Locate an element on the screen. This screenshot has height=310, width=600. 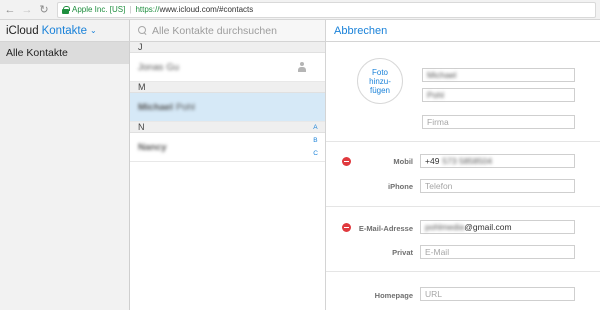
index-letter: B is located at coordinates (315, 140).